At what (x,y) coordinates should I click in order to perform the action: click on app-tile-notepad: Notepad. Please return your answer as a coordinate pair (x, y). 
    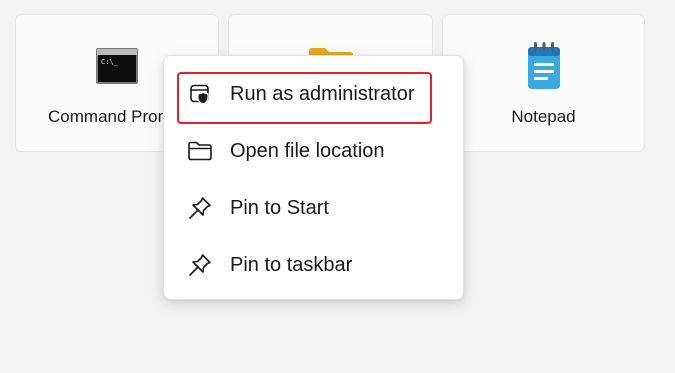
    Looking at the image, I should click on (543, 83).